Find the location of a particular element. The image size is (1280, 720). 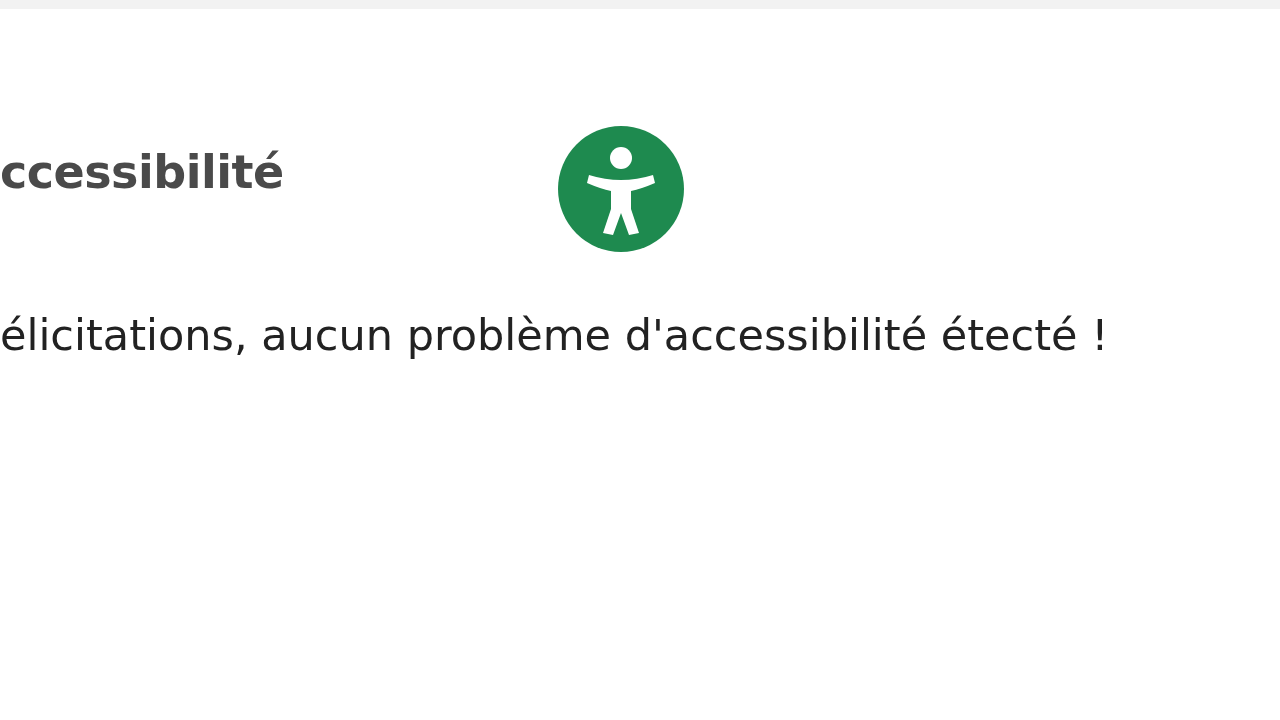

success-message: élicitations, aucun problème d'accessibilité étecté ! is located at coordinates (555, 335).